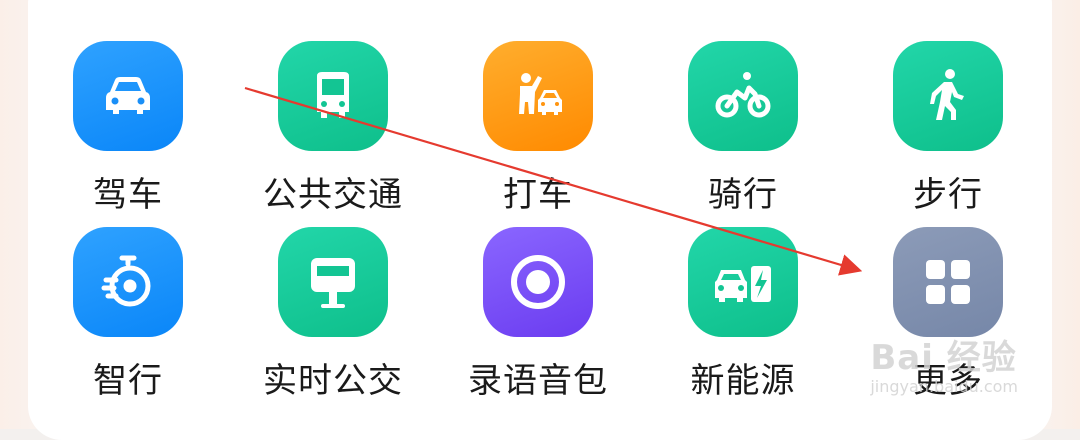 The image size is (1080, 440). Describe the element at coordinates (333, 282) in the screenshot. I see `bus-stop-sign-icon` at that location.